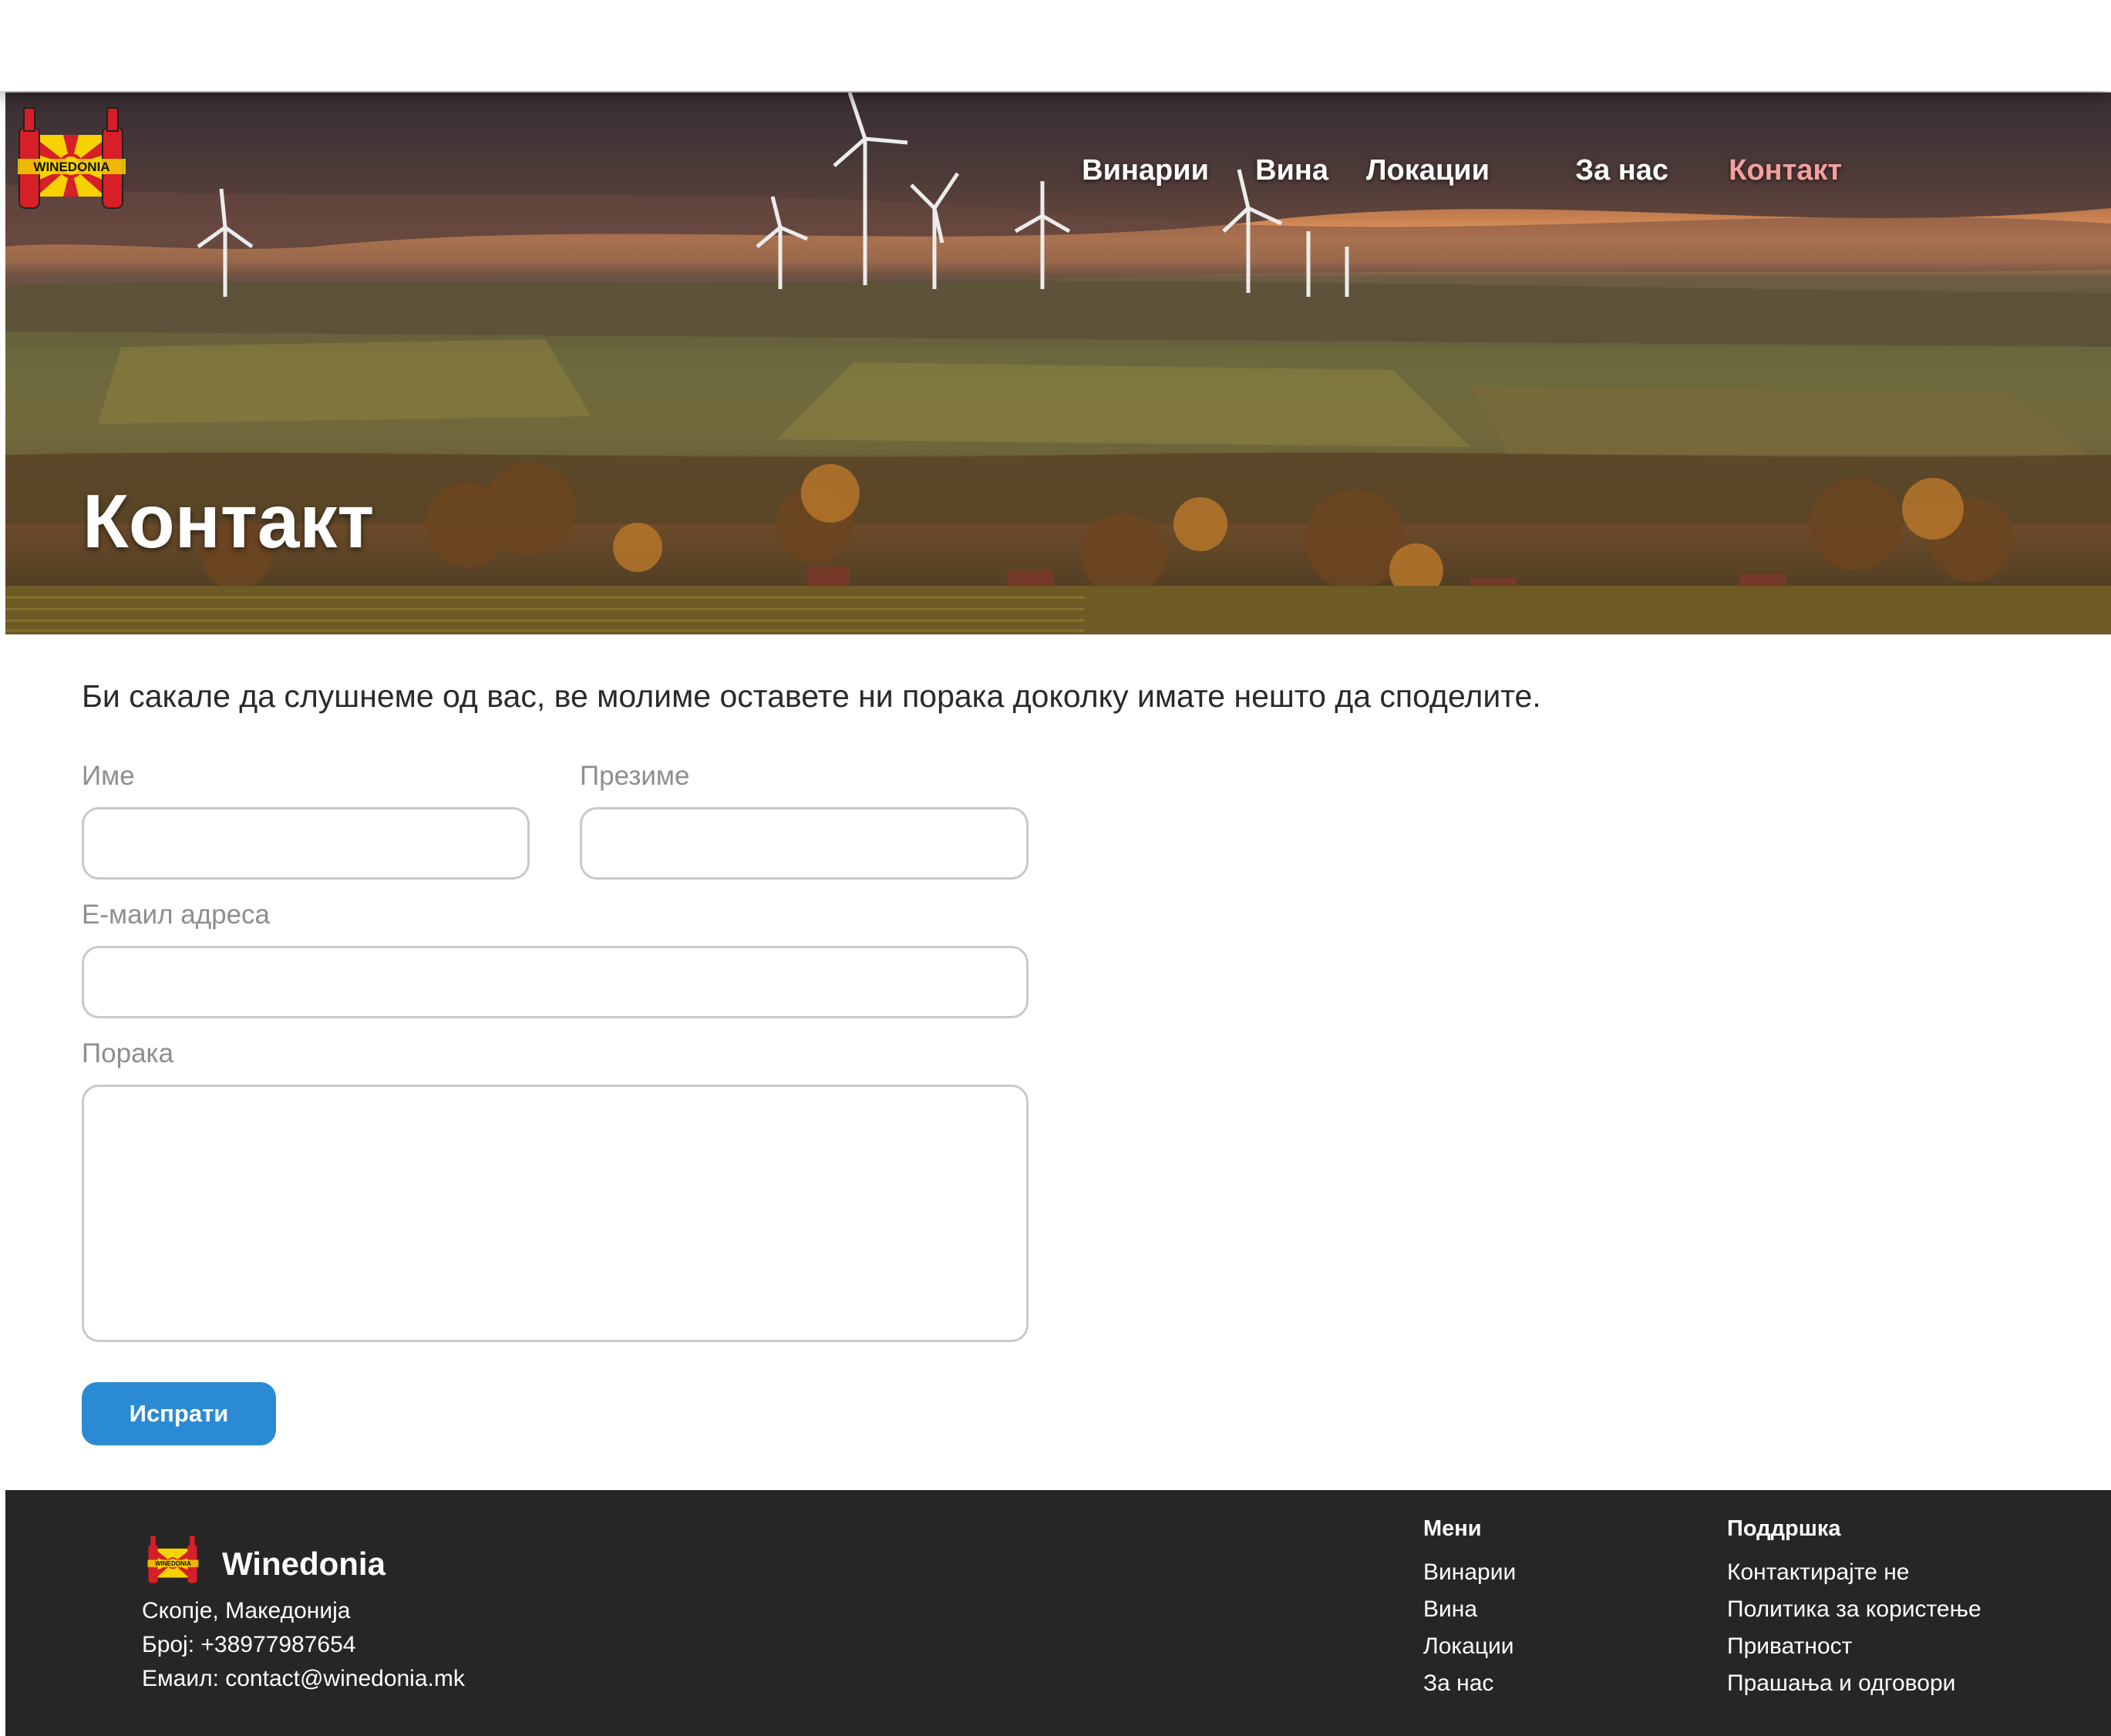 The width and height of the screenshot is (2111, 1736). What do you see at coordinates (1789, 1646) in the screenshot?
I see `footer-link-privacy: Приватност` at bounding box center [1789, 1646].